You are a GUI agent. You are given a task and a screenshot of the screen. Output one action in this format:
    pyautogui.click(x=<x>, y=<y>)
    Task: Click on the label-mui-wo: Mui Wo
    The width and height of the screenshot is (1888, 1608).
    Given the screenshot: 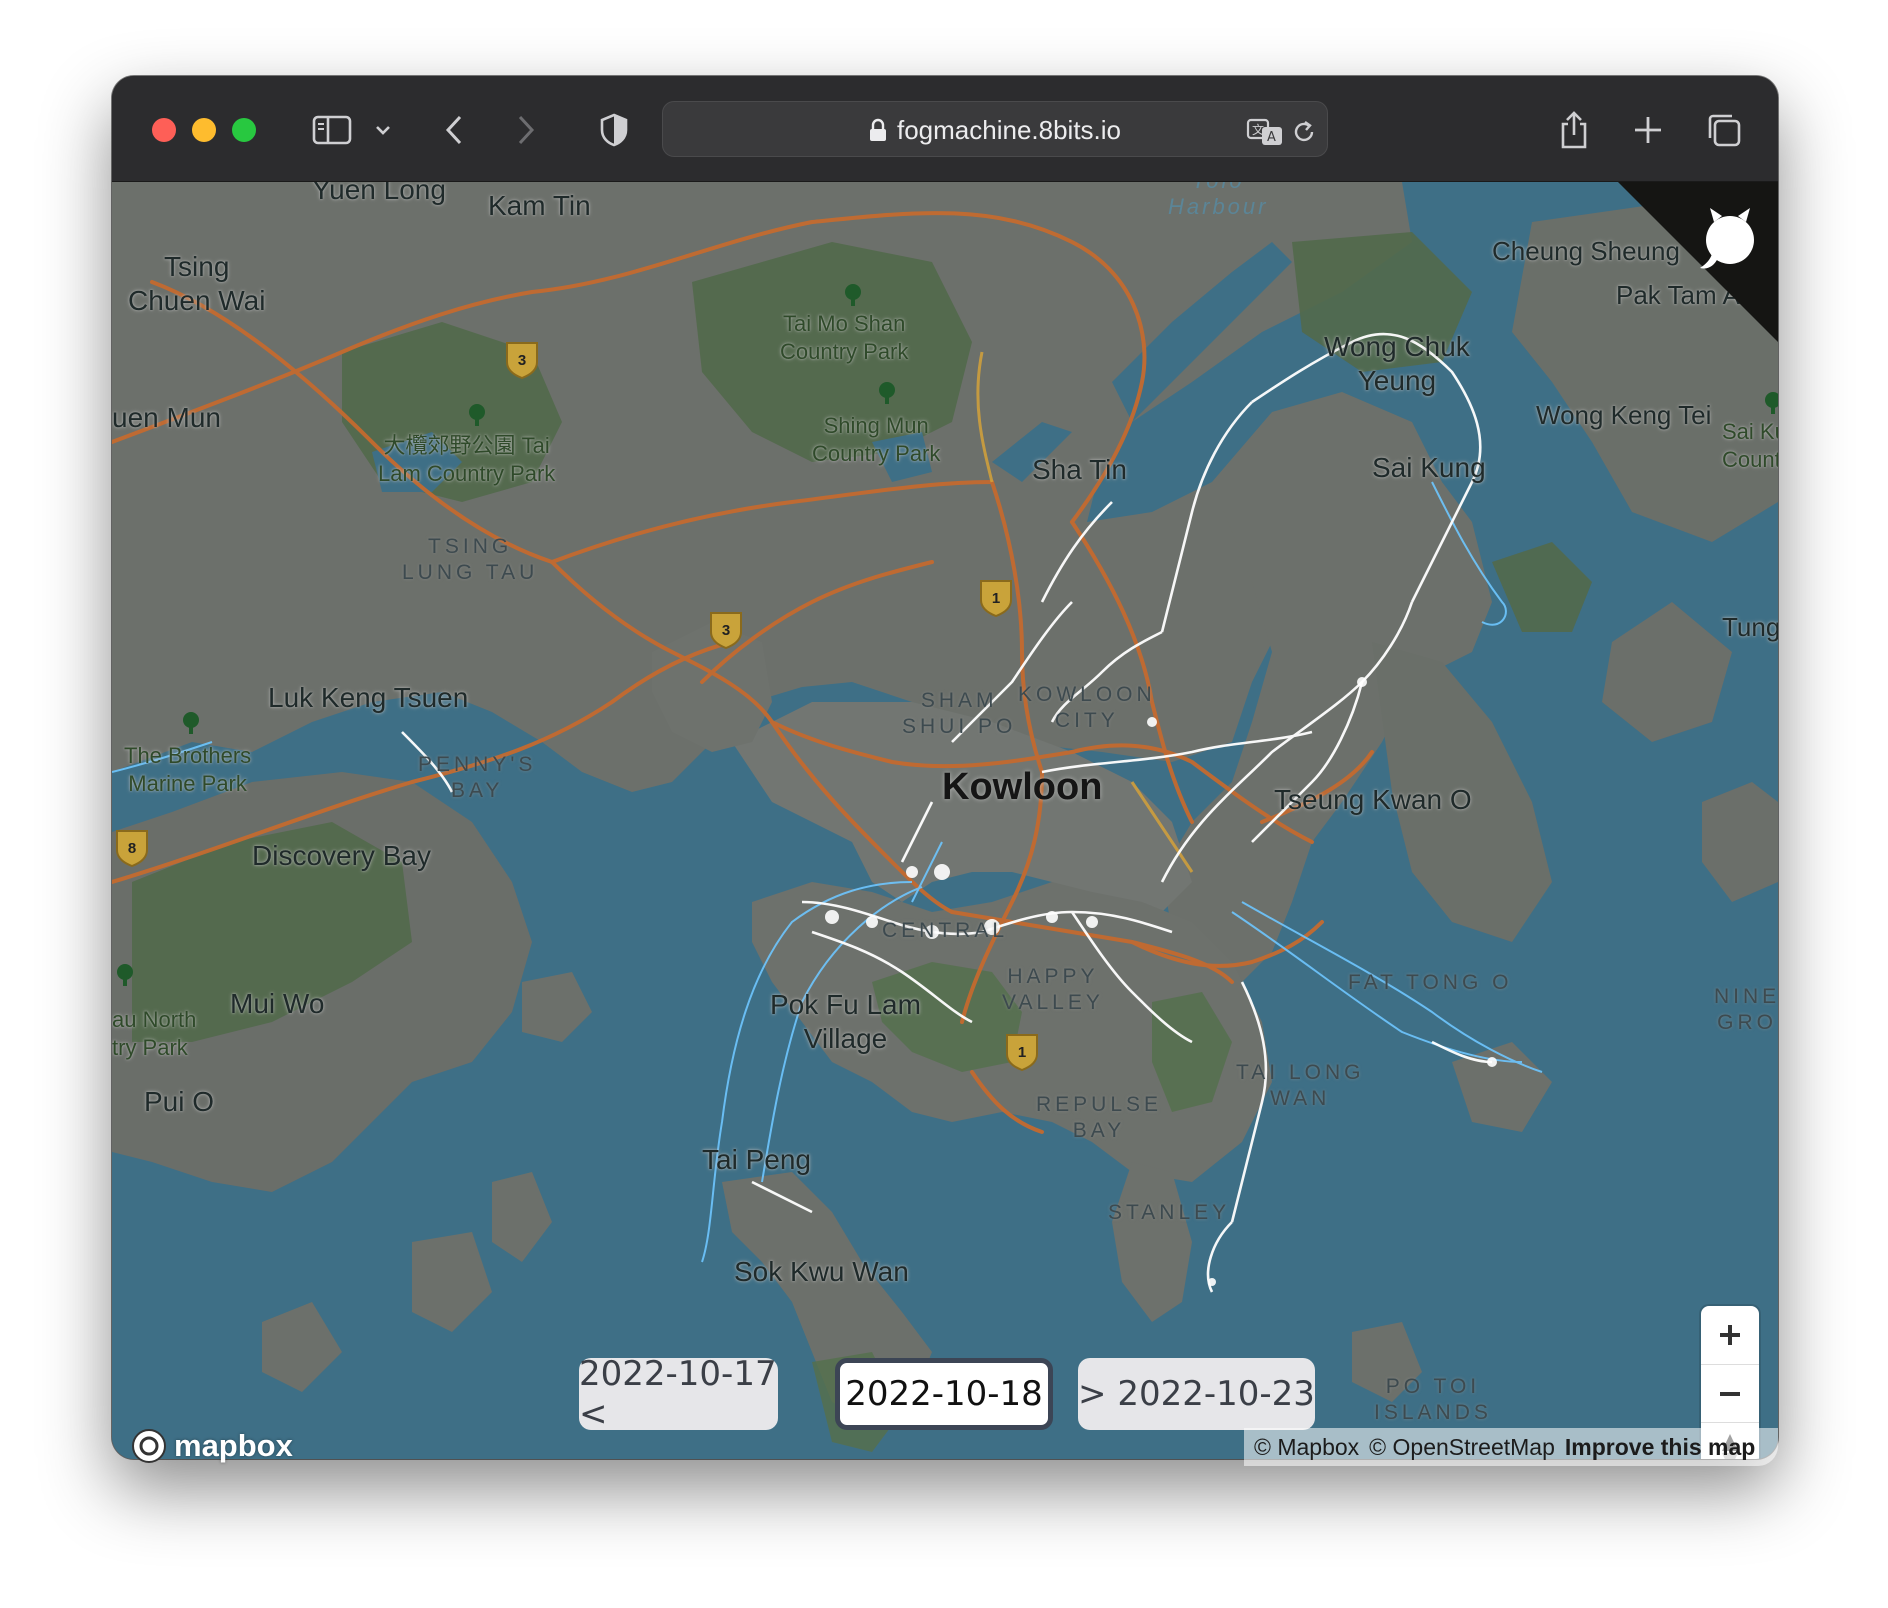 What is the action you would take?
    pyautogui.click(x=277, y=1003)
    